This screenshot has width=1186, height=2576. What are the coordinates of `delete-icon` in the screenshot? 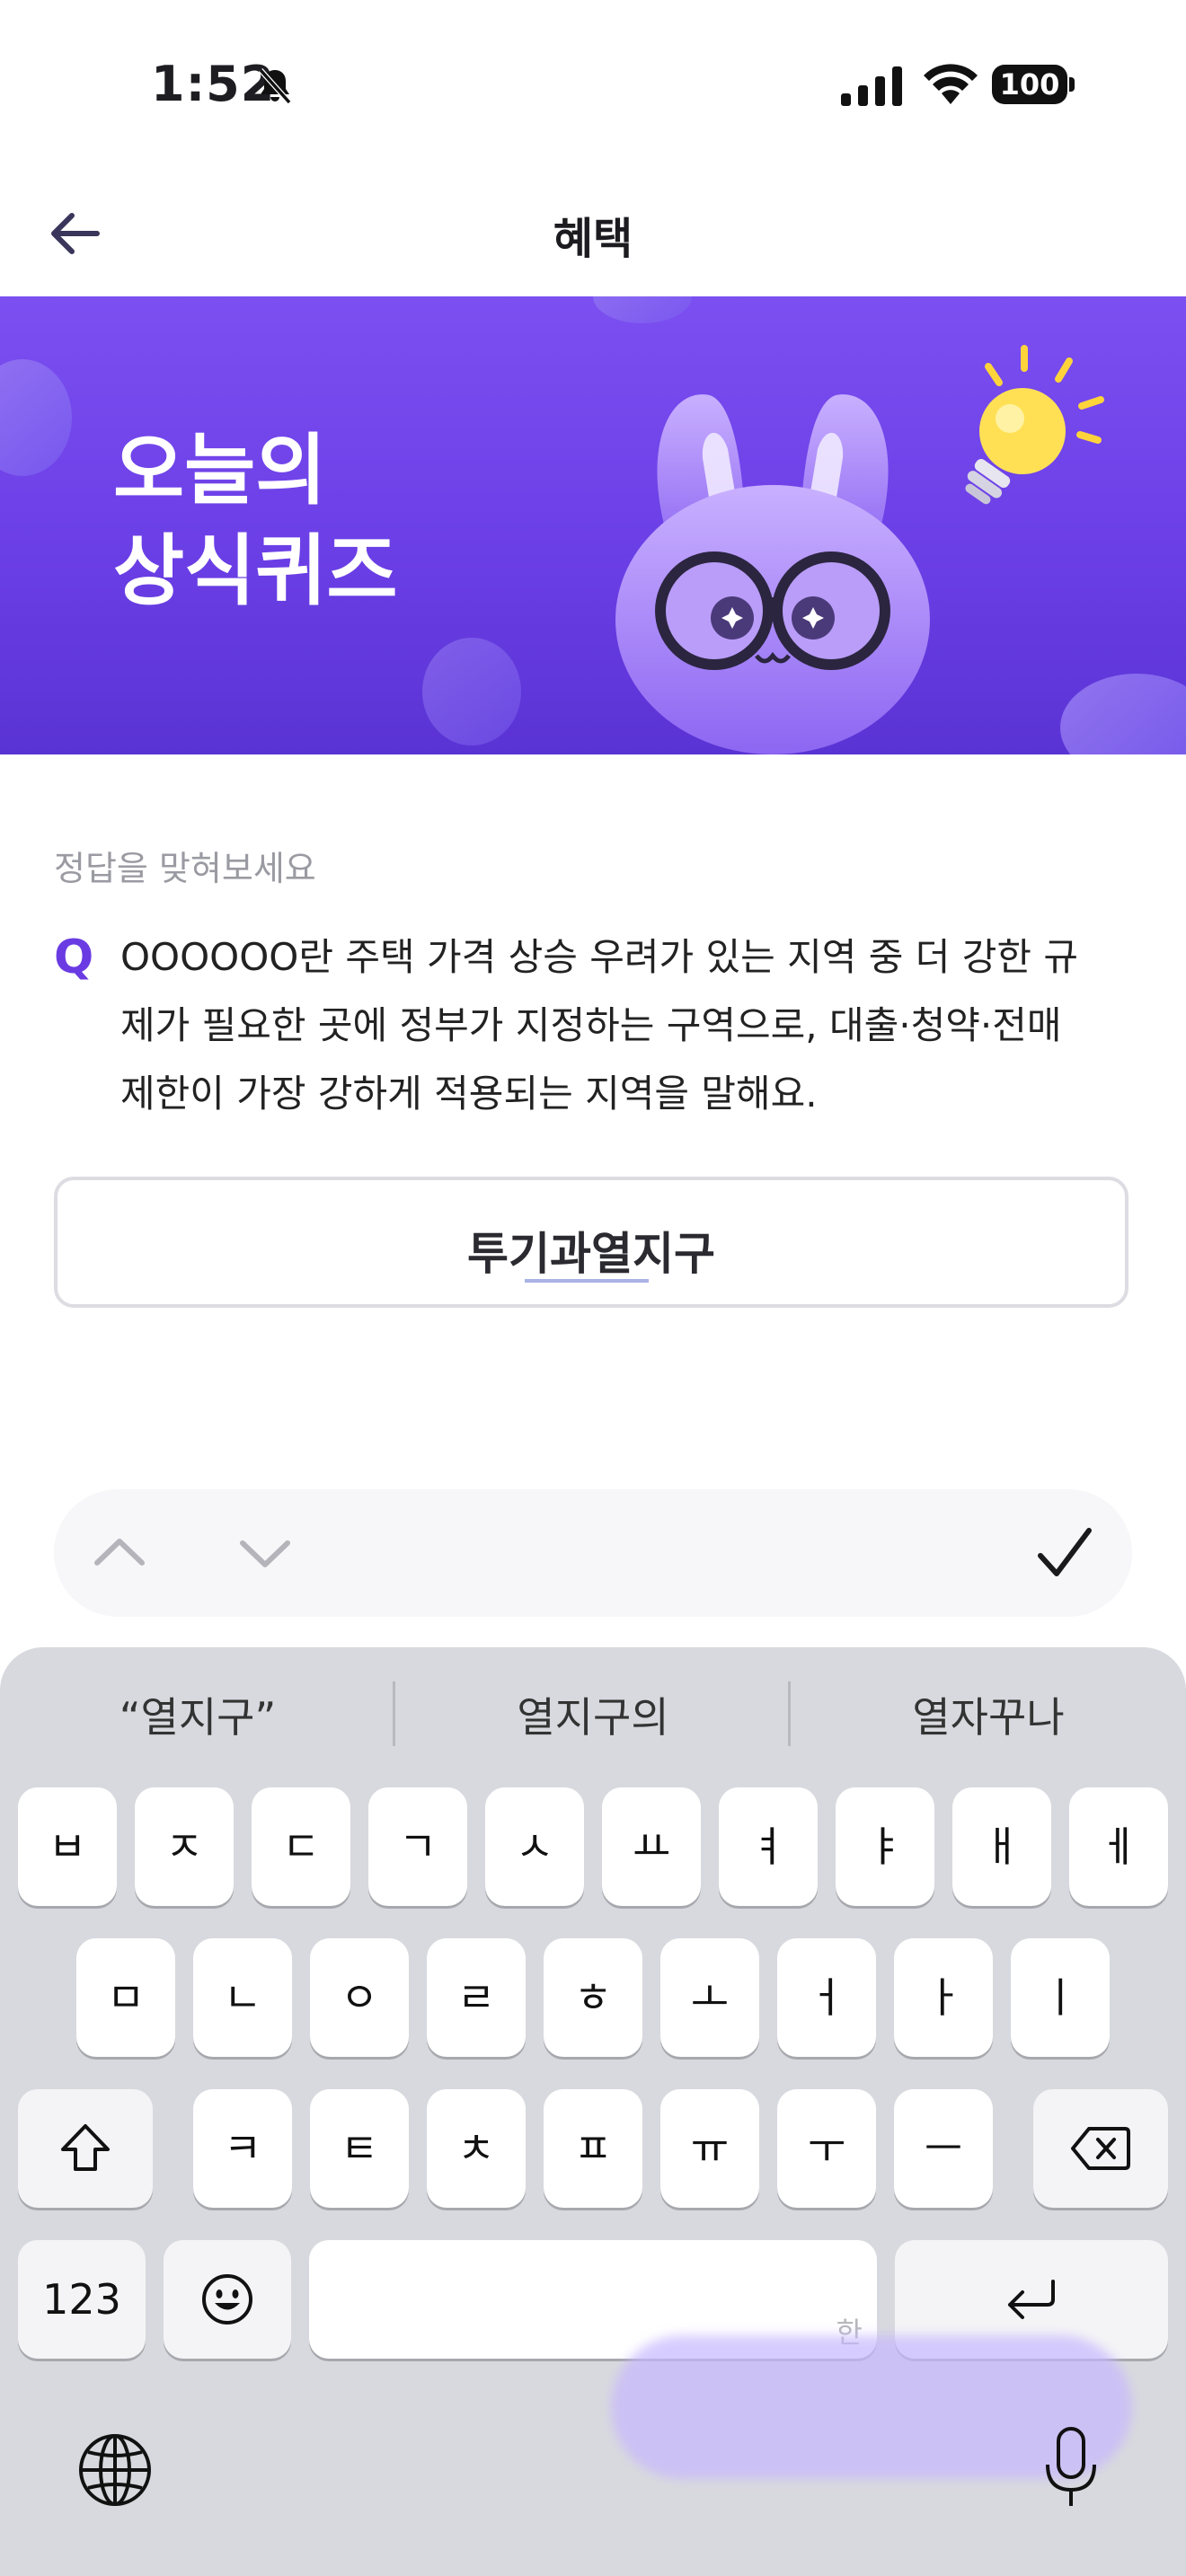 It's located at (1100, 2148).